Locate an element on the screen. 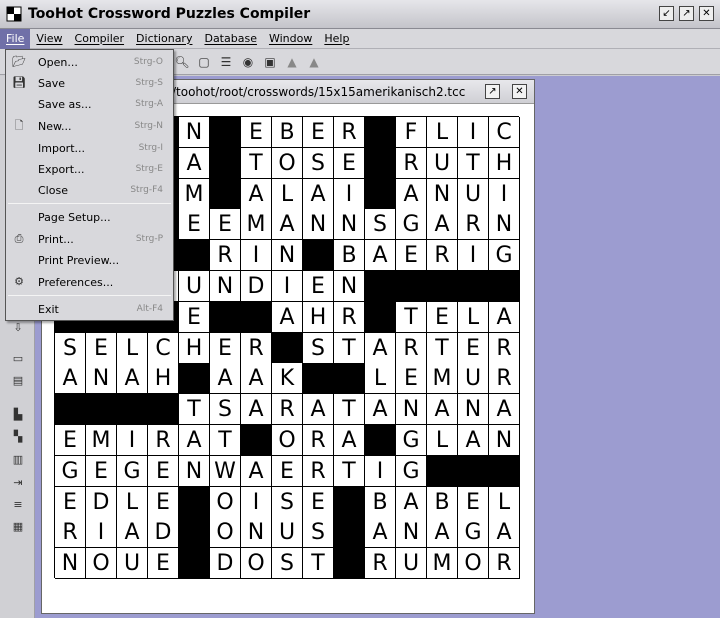  crossword-cell: K is located at coordinates (287, 379).